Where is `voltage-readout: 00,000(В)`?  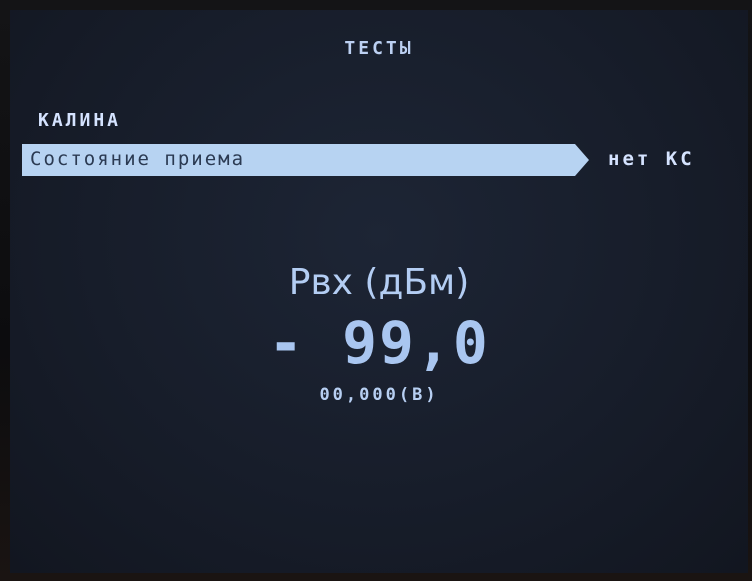
voltage-readout: 00,000(В) is located at coordinates (379, 395).